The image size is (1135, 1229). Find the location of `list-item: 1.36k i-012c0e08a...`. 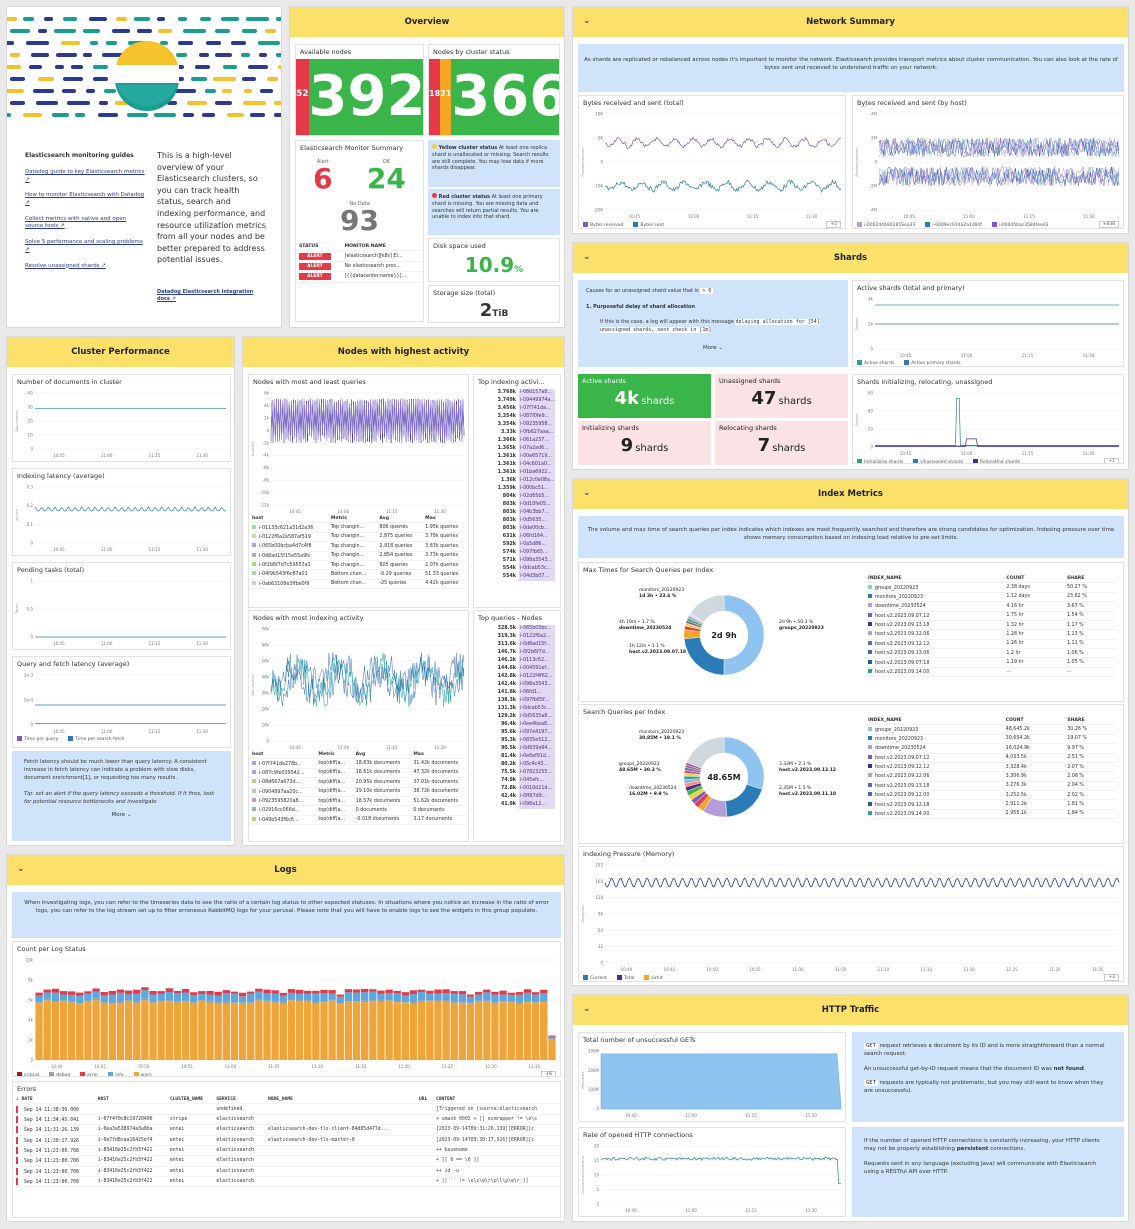

list-item: 1.36k i-012c0e08a... is located at coordinates (525, 481).